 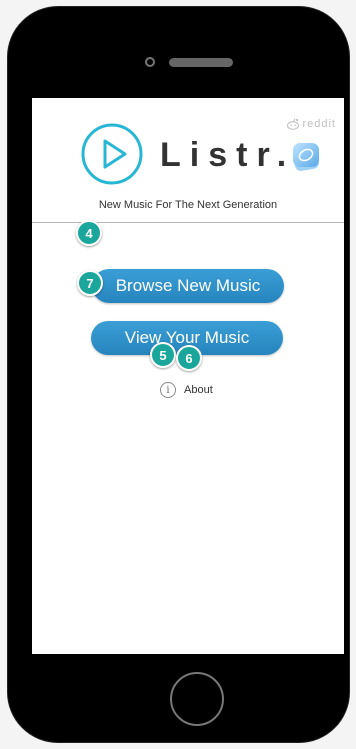 I want to click on reddit-alien-icon, so click(x=293, y=124).